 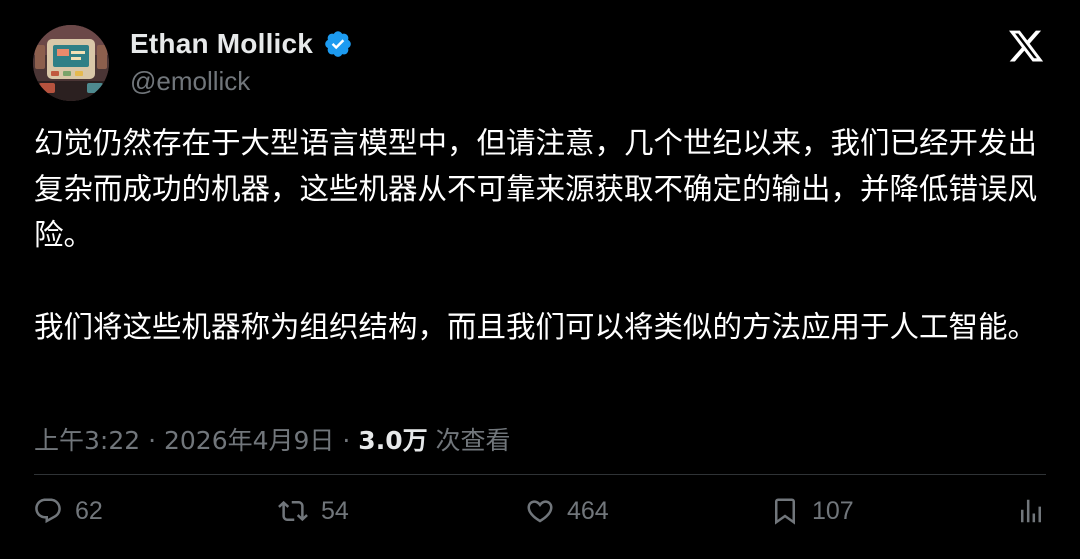 What do you see at coordinates (833, 510) in the screenshot?
I see `bookmark-count: 107` at bounding box center [833, 510].